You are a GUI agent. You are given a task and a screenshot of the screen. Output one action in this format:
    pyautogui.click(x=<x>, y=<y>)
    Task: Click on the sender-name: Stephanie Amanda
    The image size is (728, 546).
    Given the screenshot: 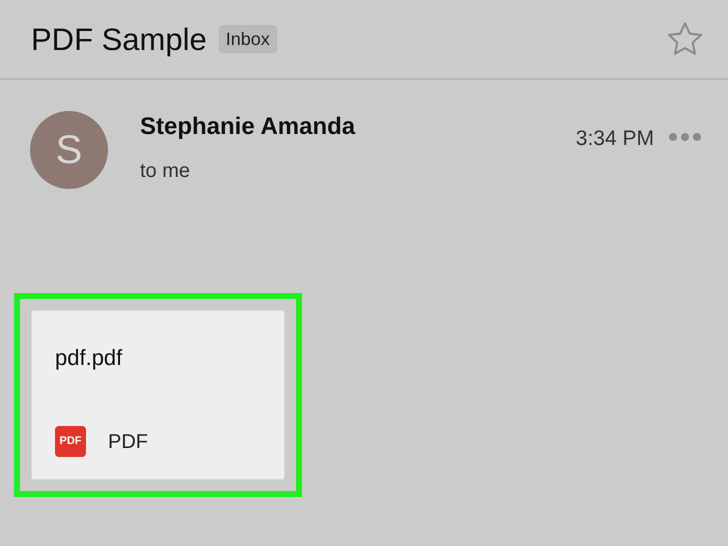 What is the action you would take?
    pyautogui.click(x=248, y=127)
    